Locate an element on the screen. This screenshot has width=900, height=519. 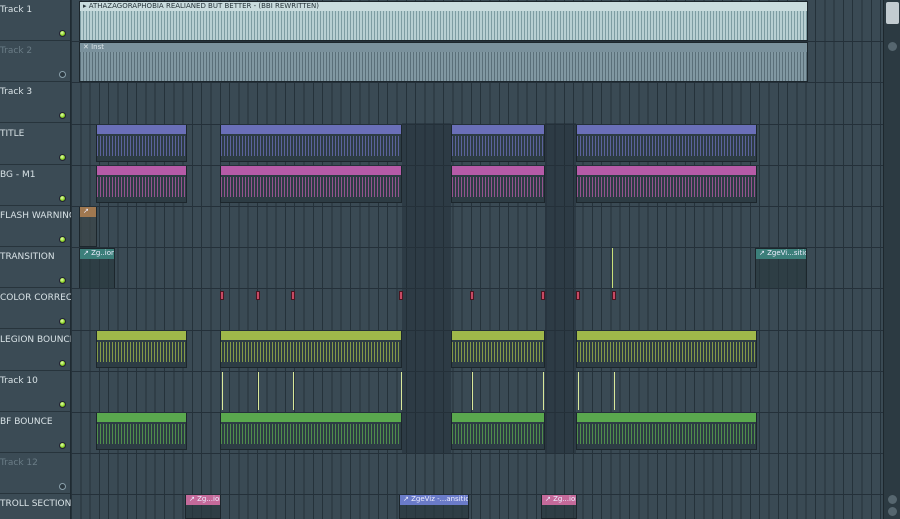
track-name: TRANSITION is located at coordinates (27, 257).